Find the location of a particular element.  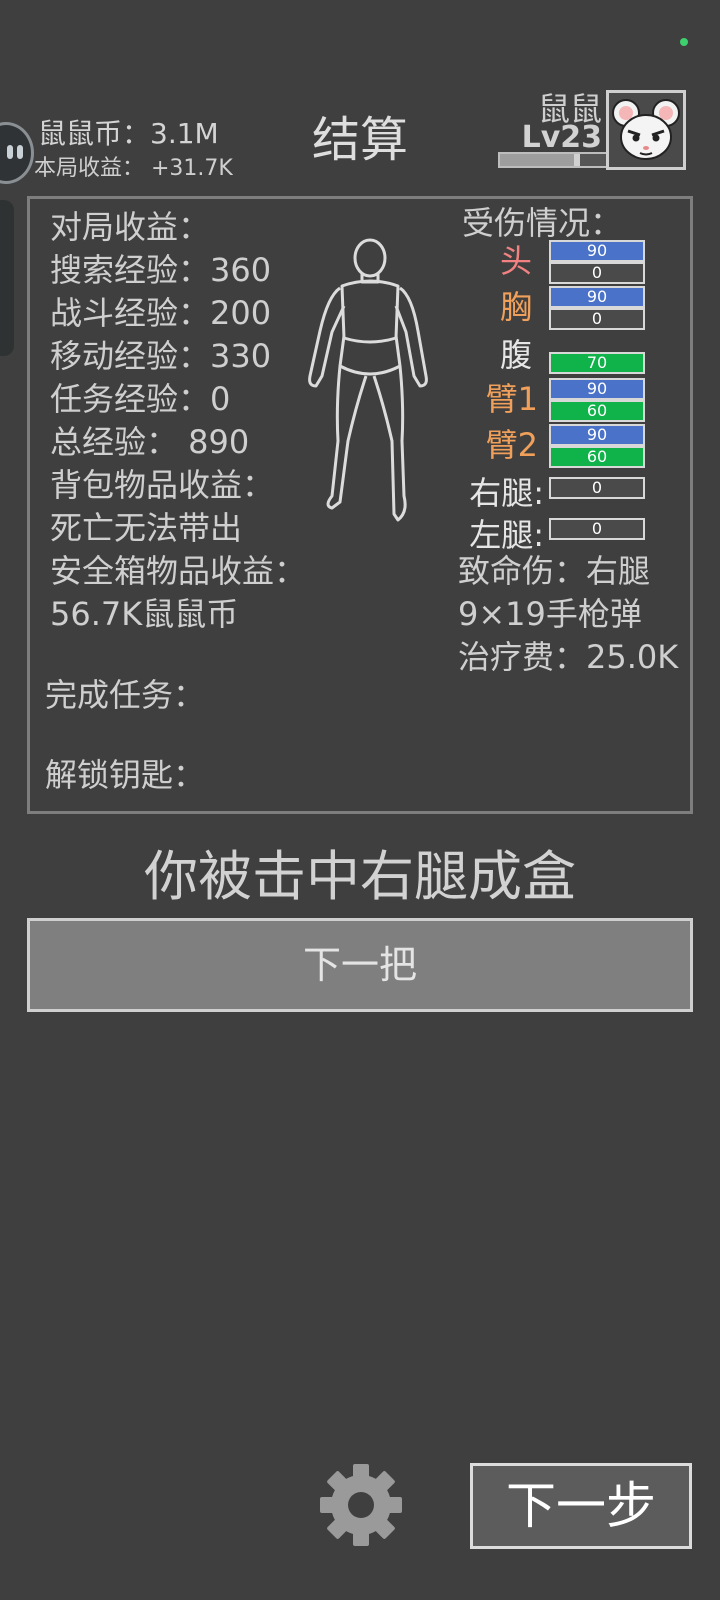

next-step-button: 下一步 is located at coordinates (581, 1506).